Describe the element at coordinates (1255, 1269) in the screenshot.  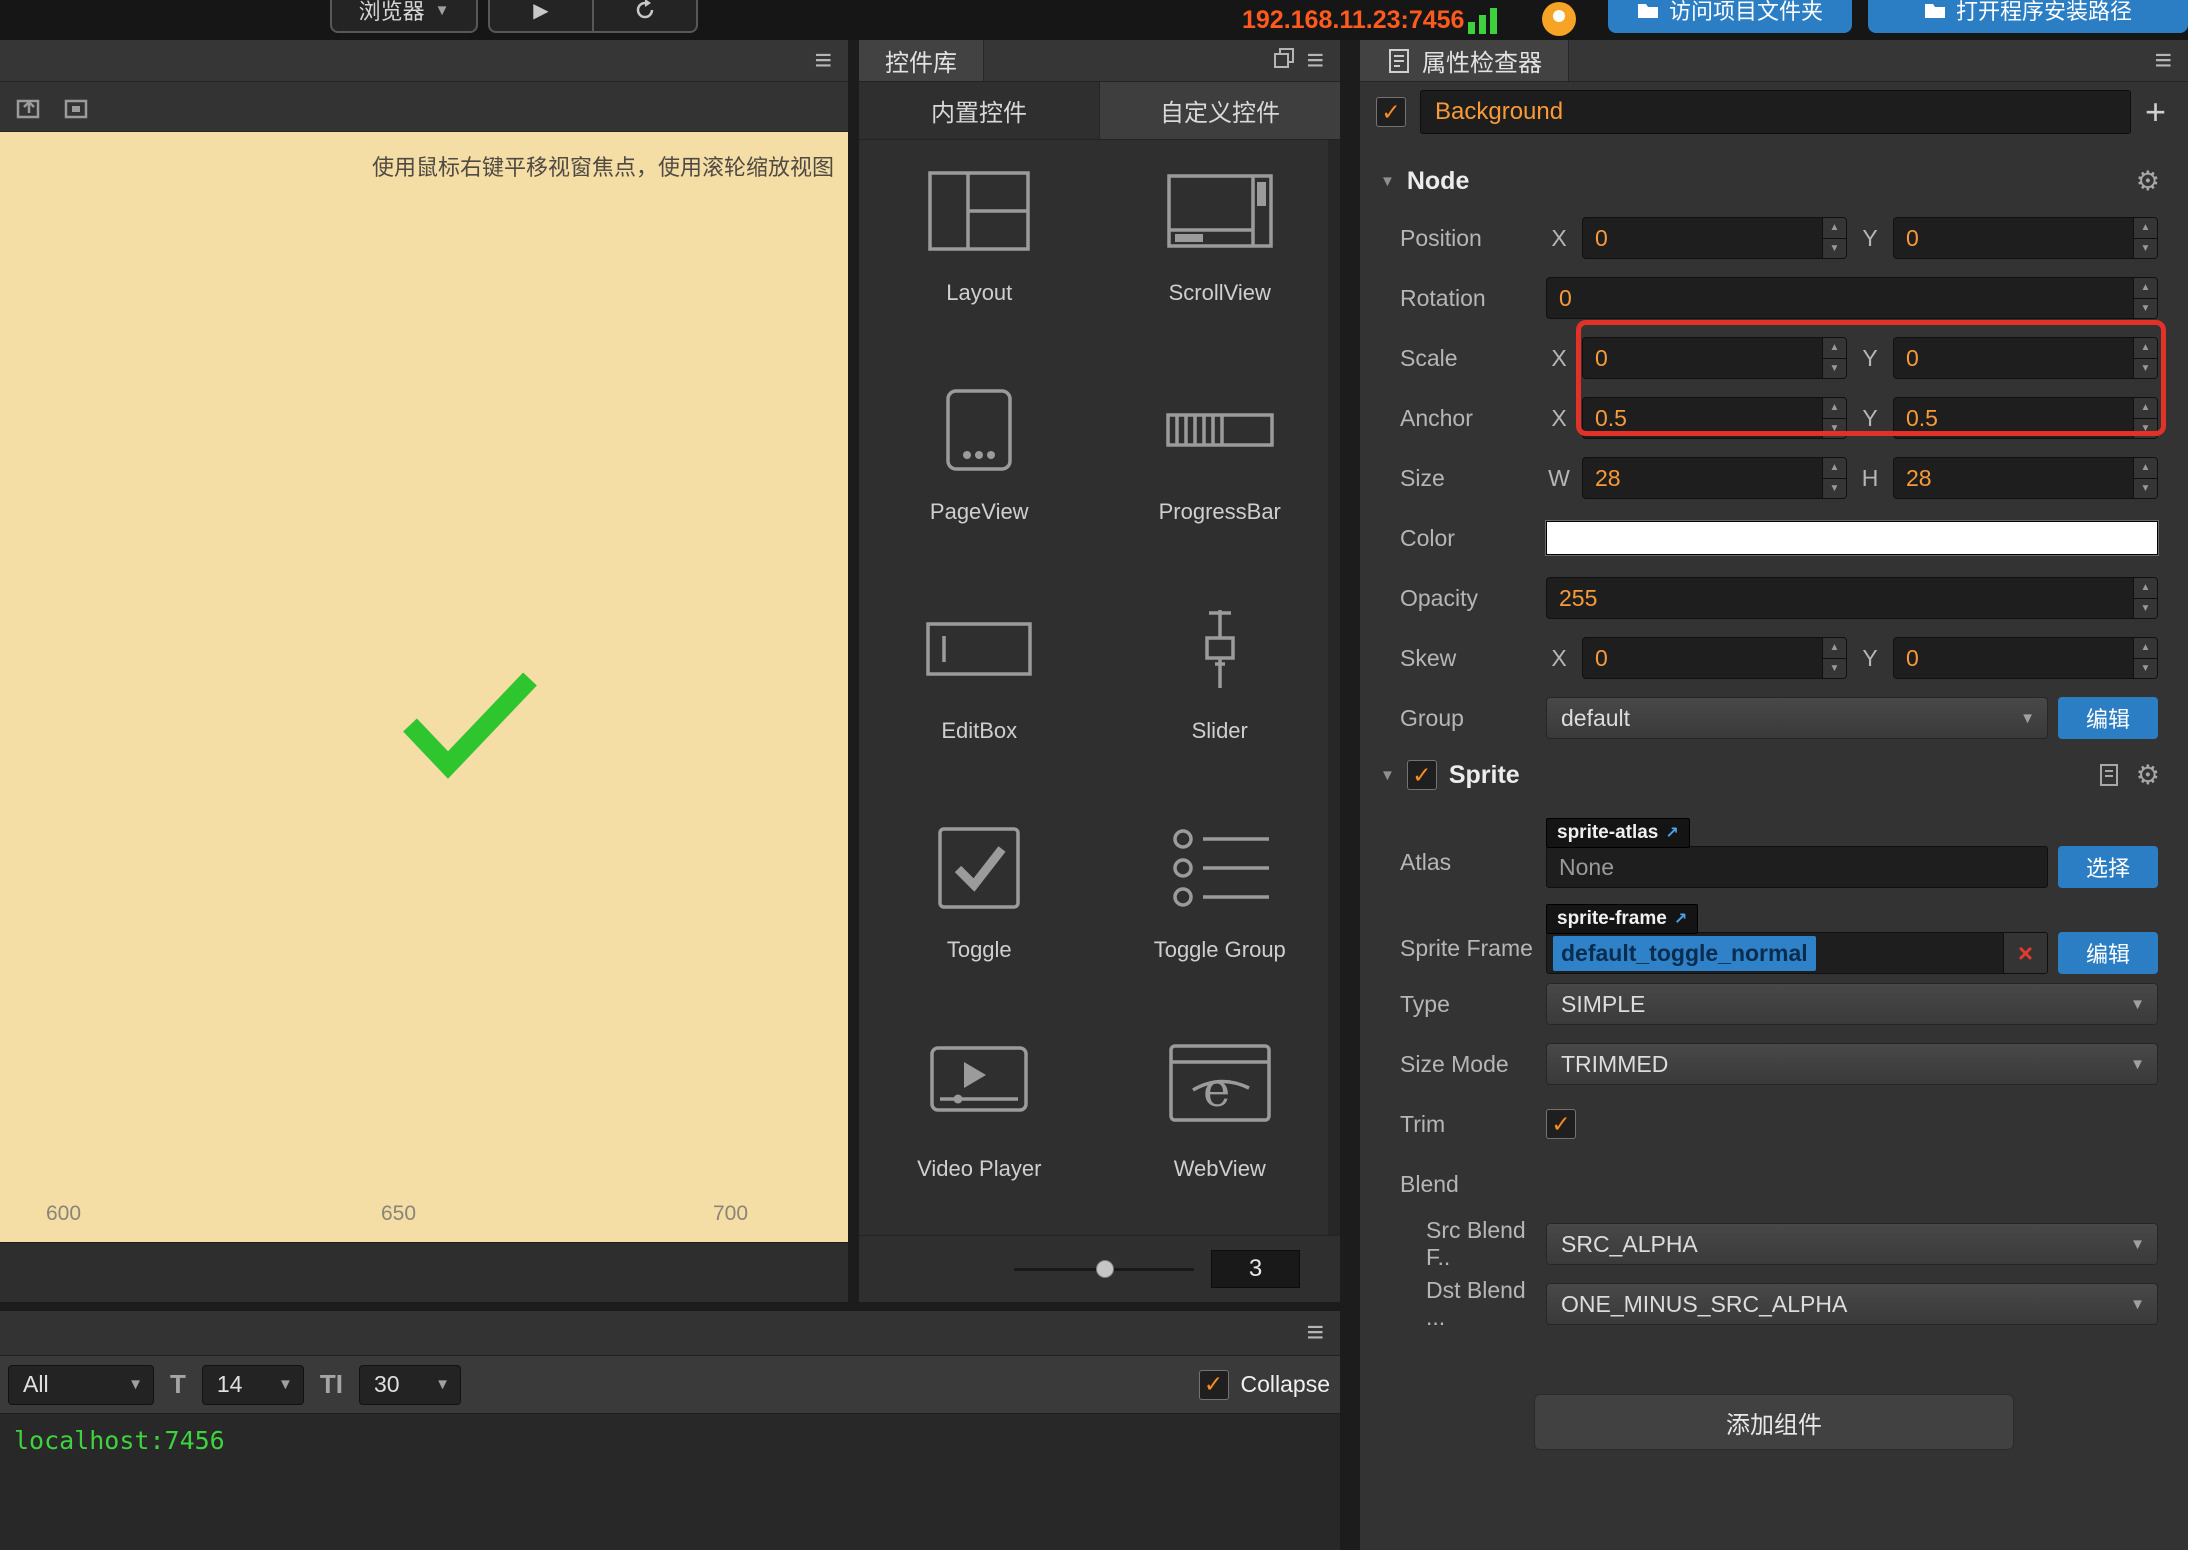
I see `zoom-value-box: 3` at that location.